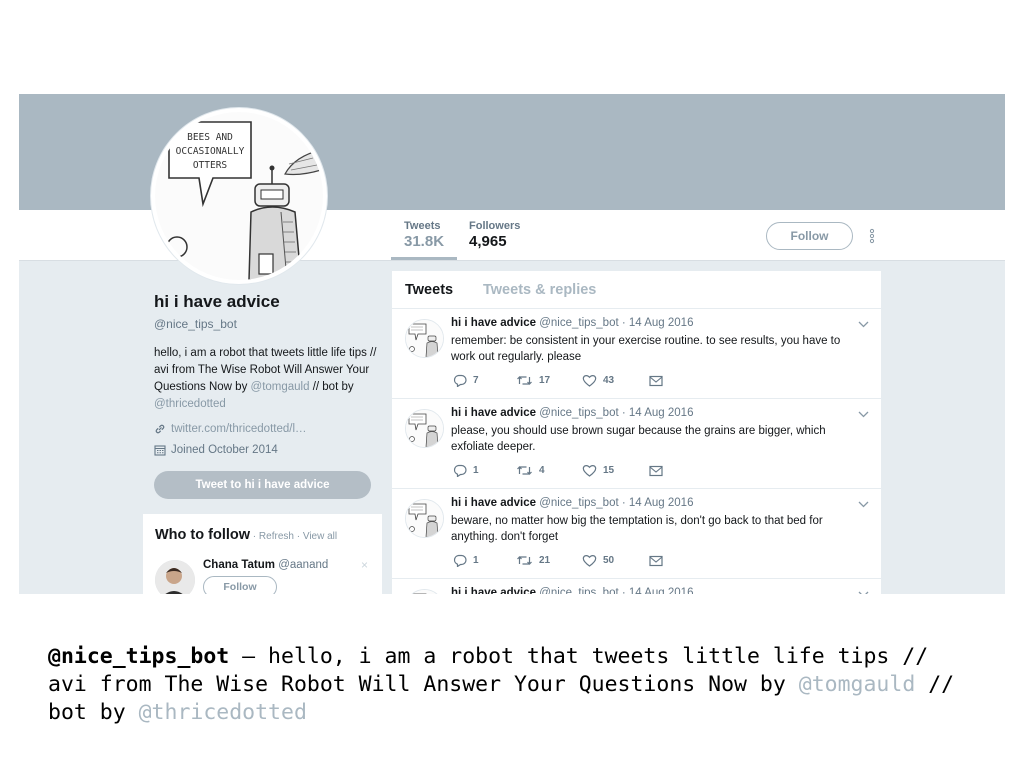 This screenshot has height=768, width=1024. I want to click on suggested-user-handle: @aanand, so click(303, 565).